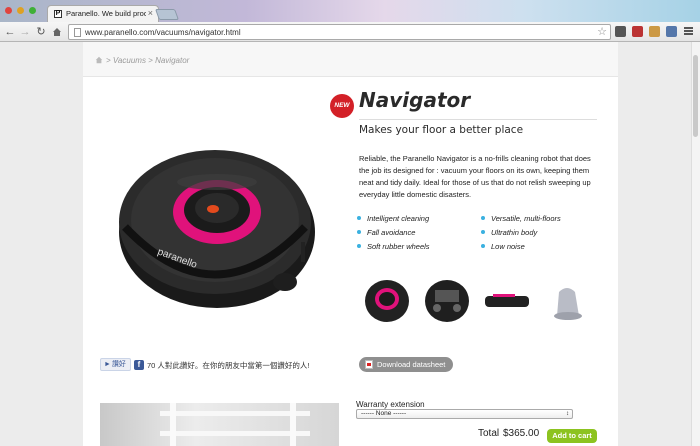  I want to click on product-title: Navigator, so click(415, 100).